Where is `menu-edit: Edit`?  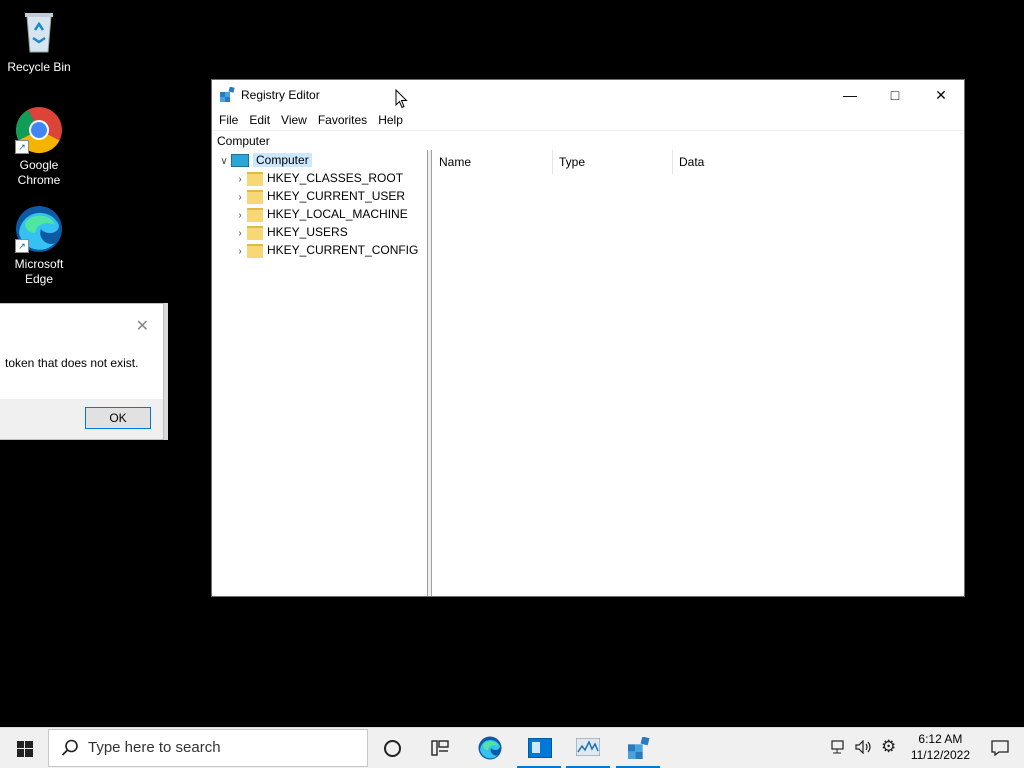 menu-edit: Edit is located at coordinates (263, 120).